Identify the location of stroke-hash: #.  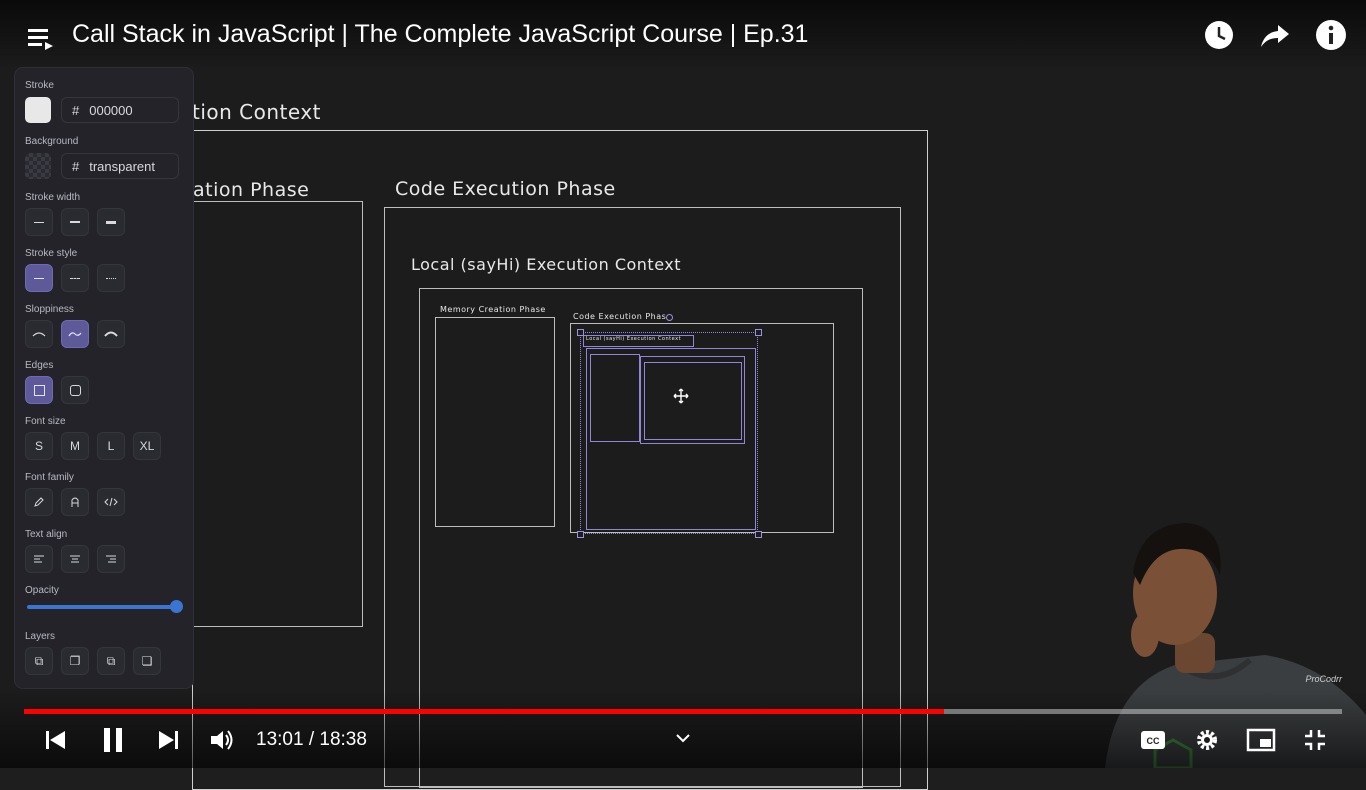
(76, 110).